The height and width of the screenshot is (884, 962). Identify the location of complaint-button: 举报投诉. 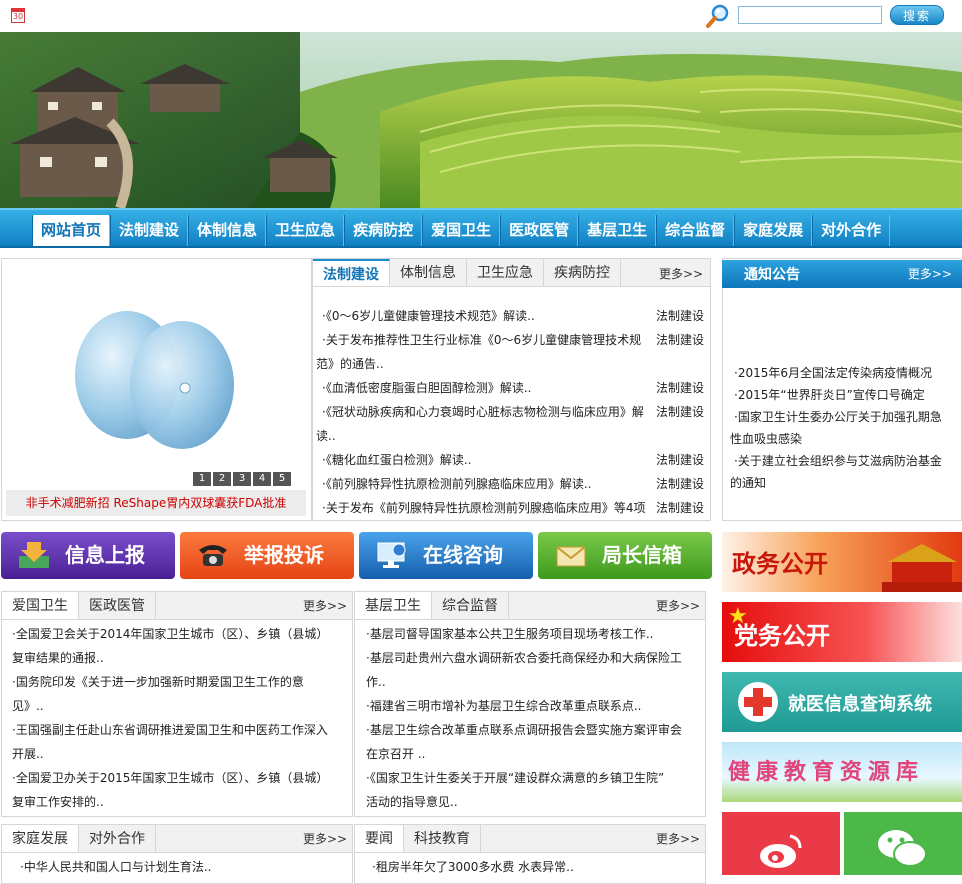
(267, 555).